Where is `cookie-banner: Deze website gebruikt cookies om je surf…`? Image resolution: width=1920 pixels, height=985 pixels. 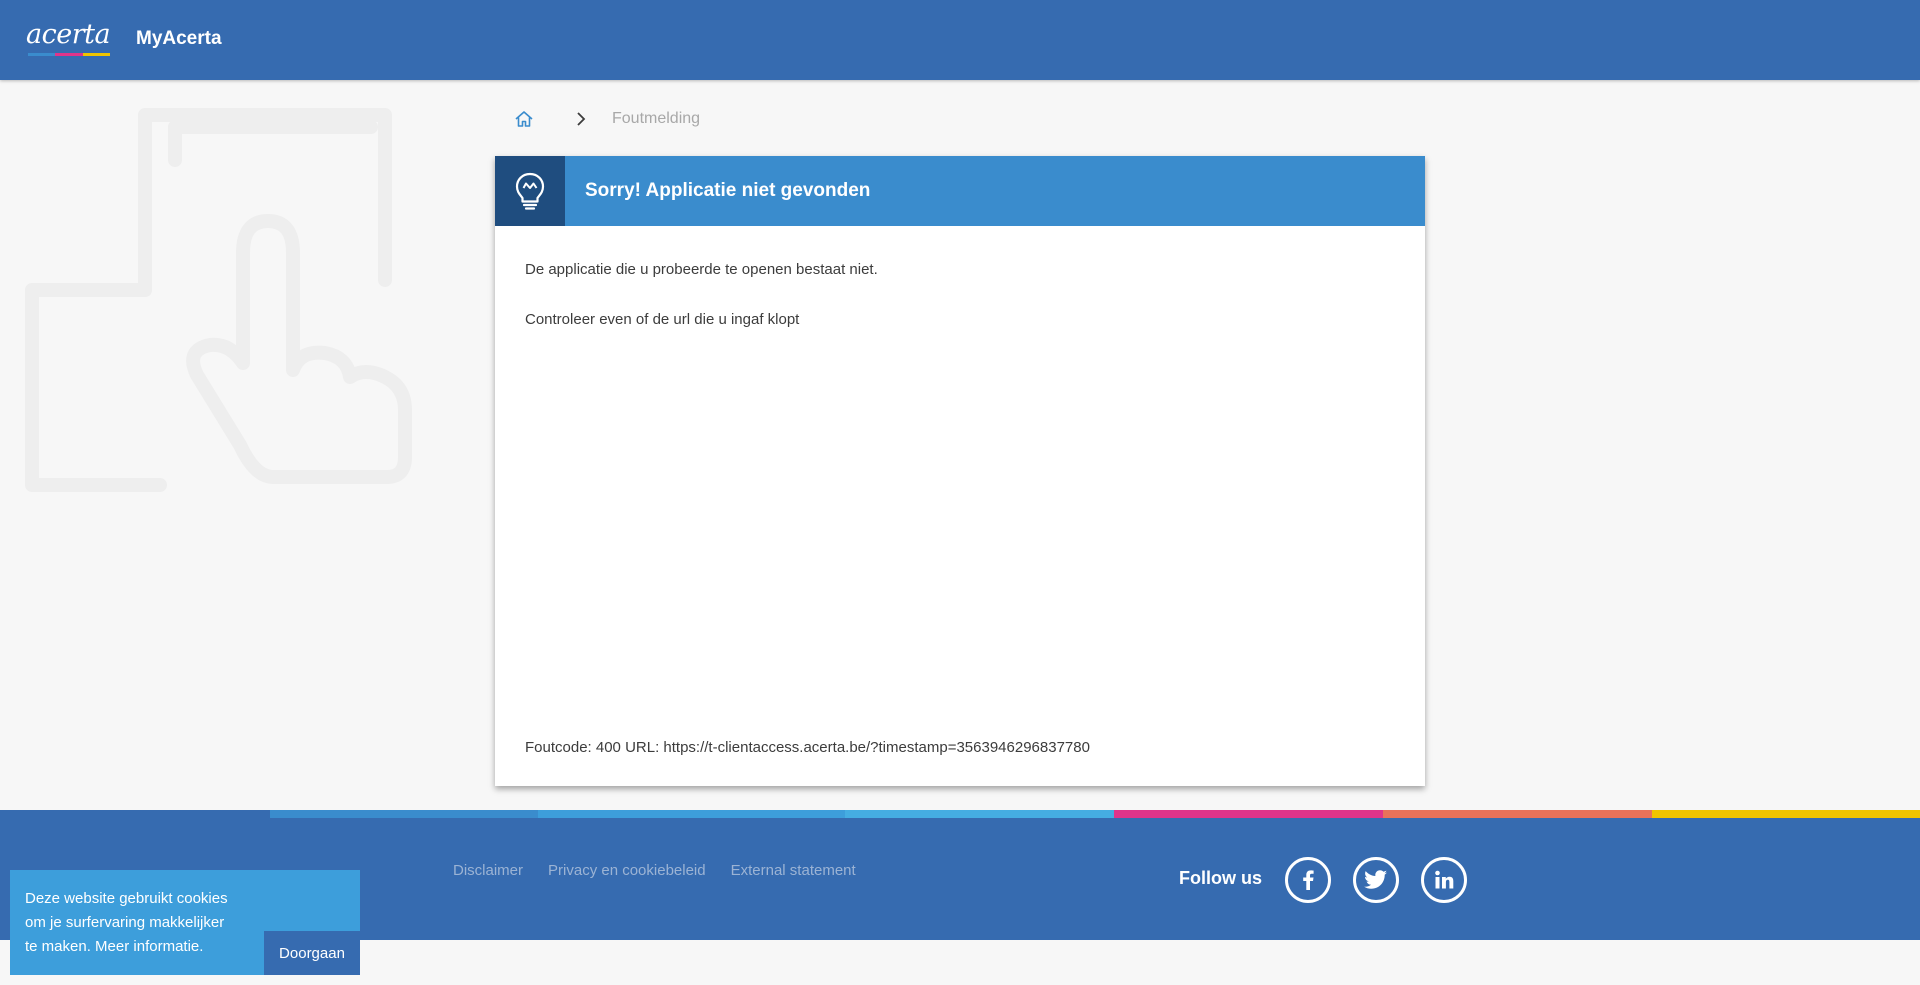 cookie-banner: Deze website gebruikt cookies om je surf… is located at coordinates (185, 922).